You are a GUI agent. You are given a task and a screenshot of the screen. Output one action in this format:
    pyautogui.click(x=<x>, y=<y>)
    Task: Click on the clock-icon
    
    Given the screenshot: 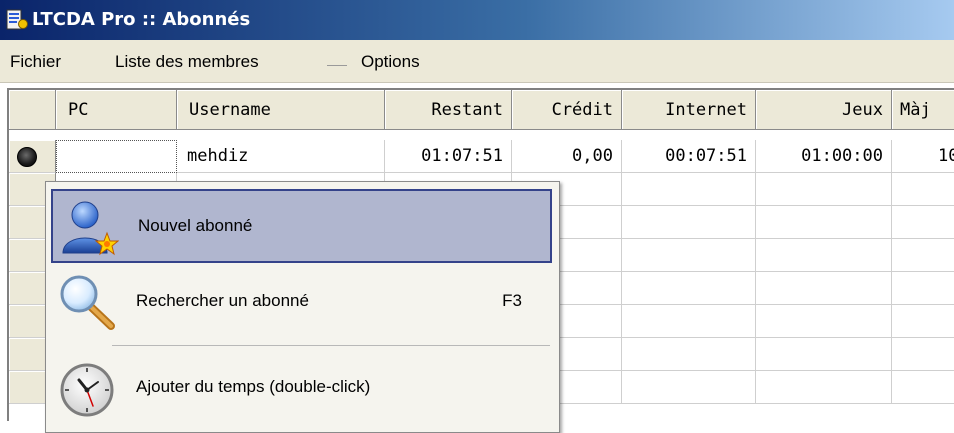 What is the action you would take?
    pyautogui.click(x=87, y=390)
    